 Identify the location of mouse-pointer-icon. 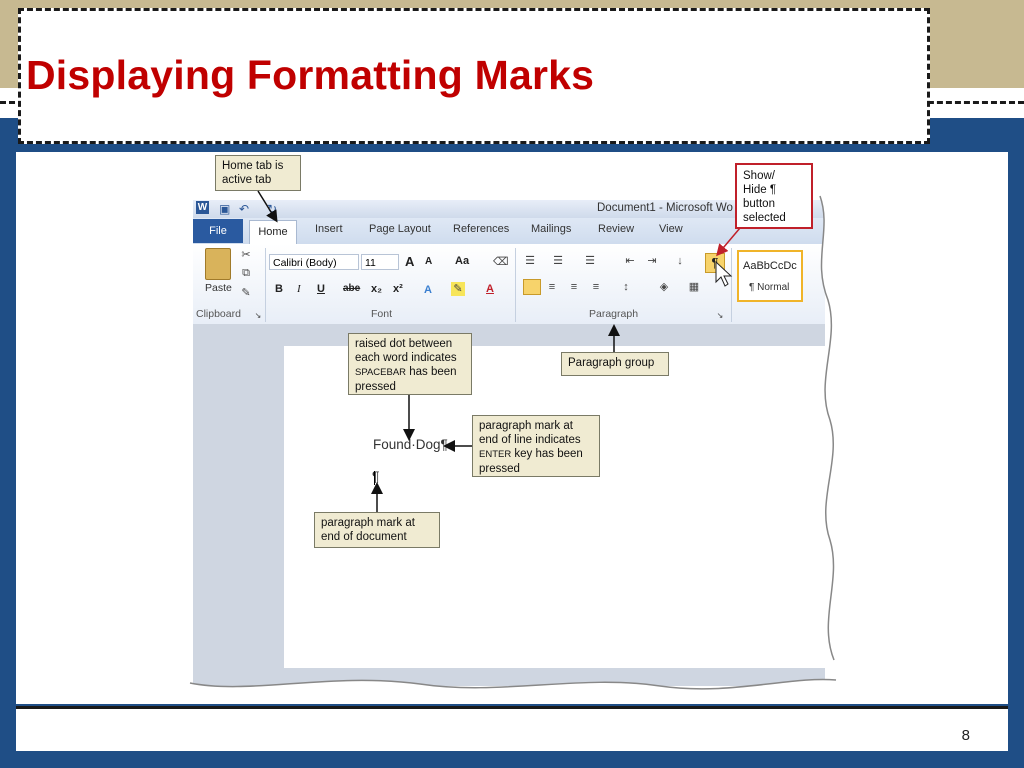
(724, 273).